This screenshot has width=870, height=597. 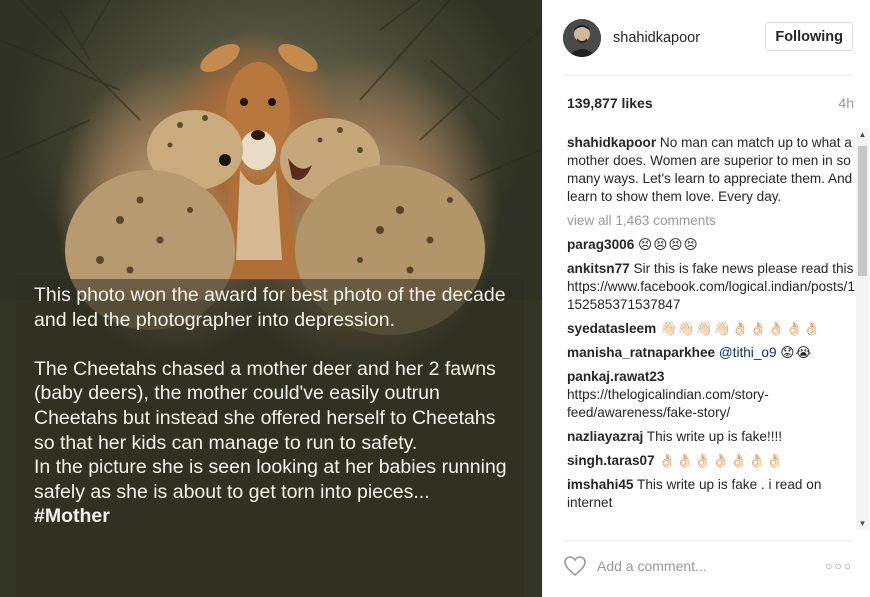 What do you see at coordinates (712, 221) in the screenshot?
I see `view-all-comments-link: view all 1,463 comments` at bounding box center [712, 221].